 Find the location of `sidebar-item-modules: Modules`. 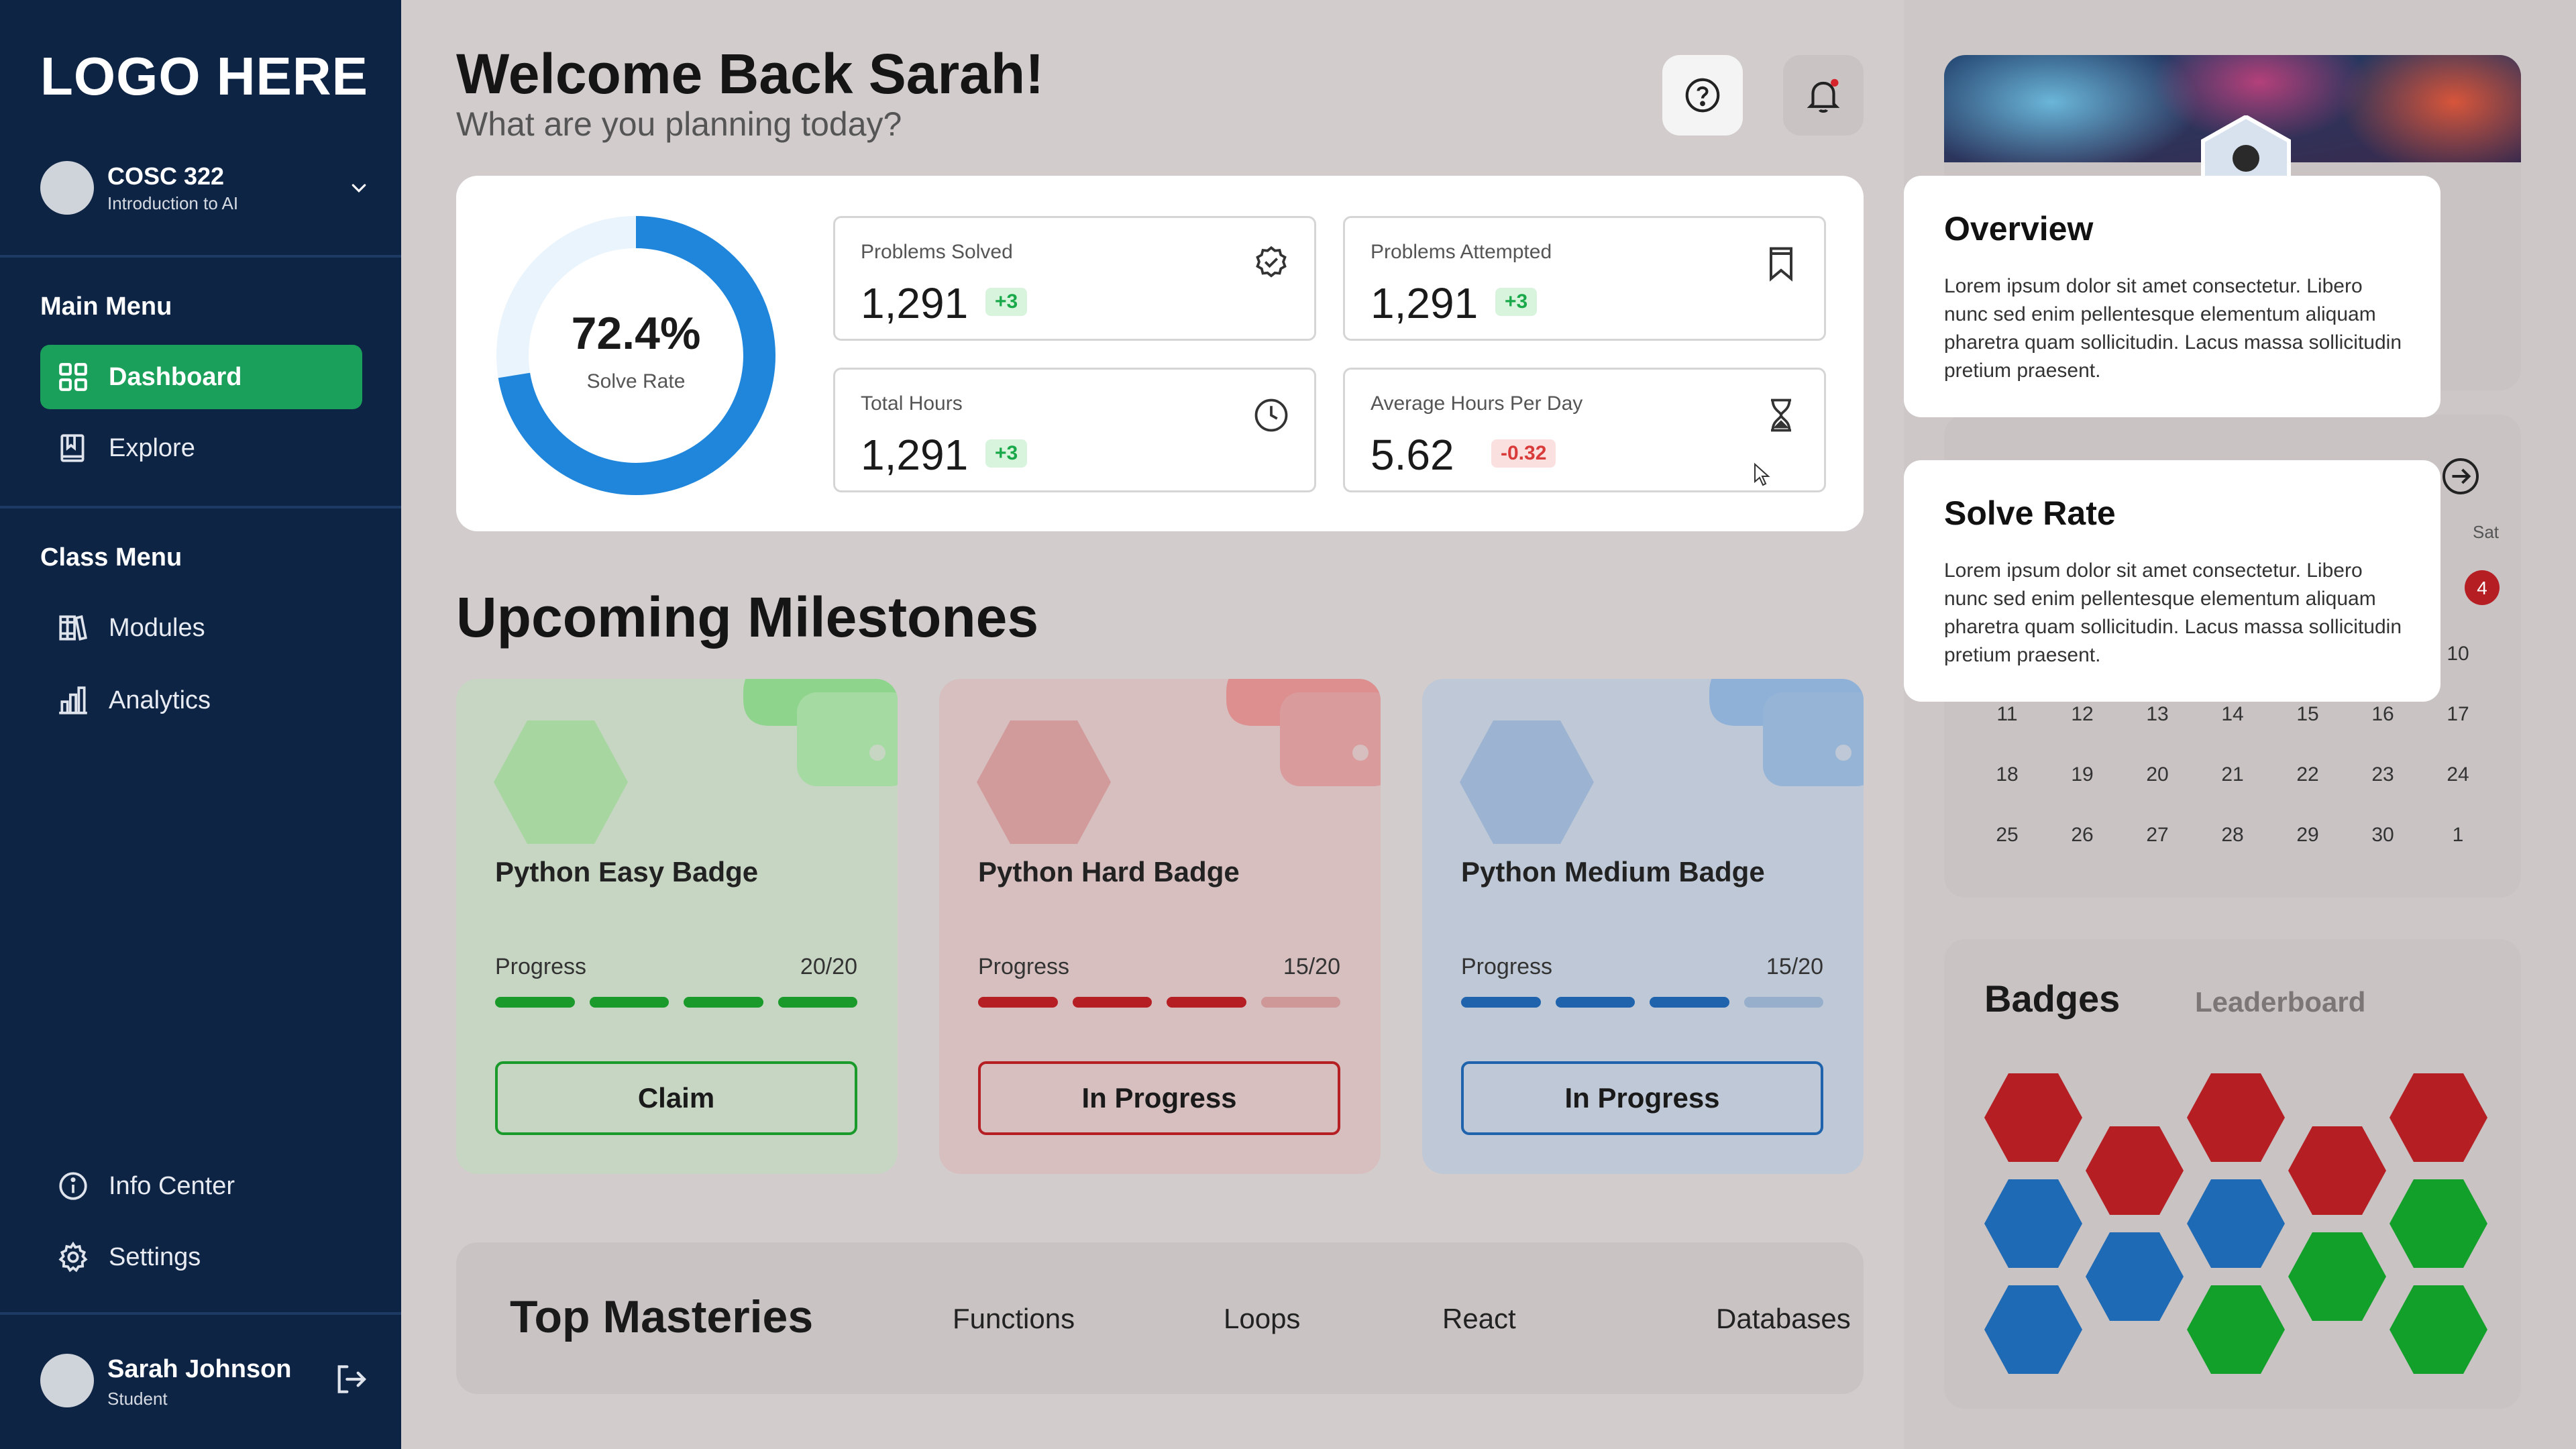

sidebar-item-modules: Modules is located at coordinates (201, 628).